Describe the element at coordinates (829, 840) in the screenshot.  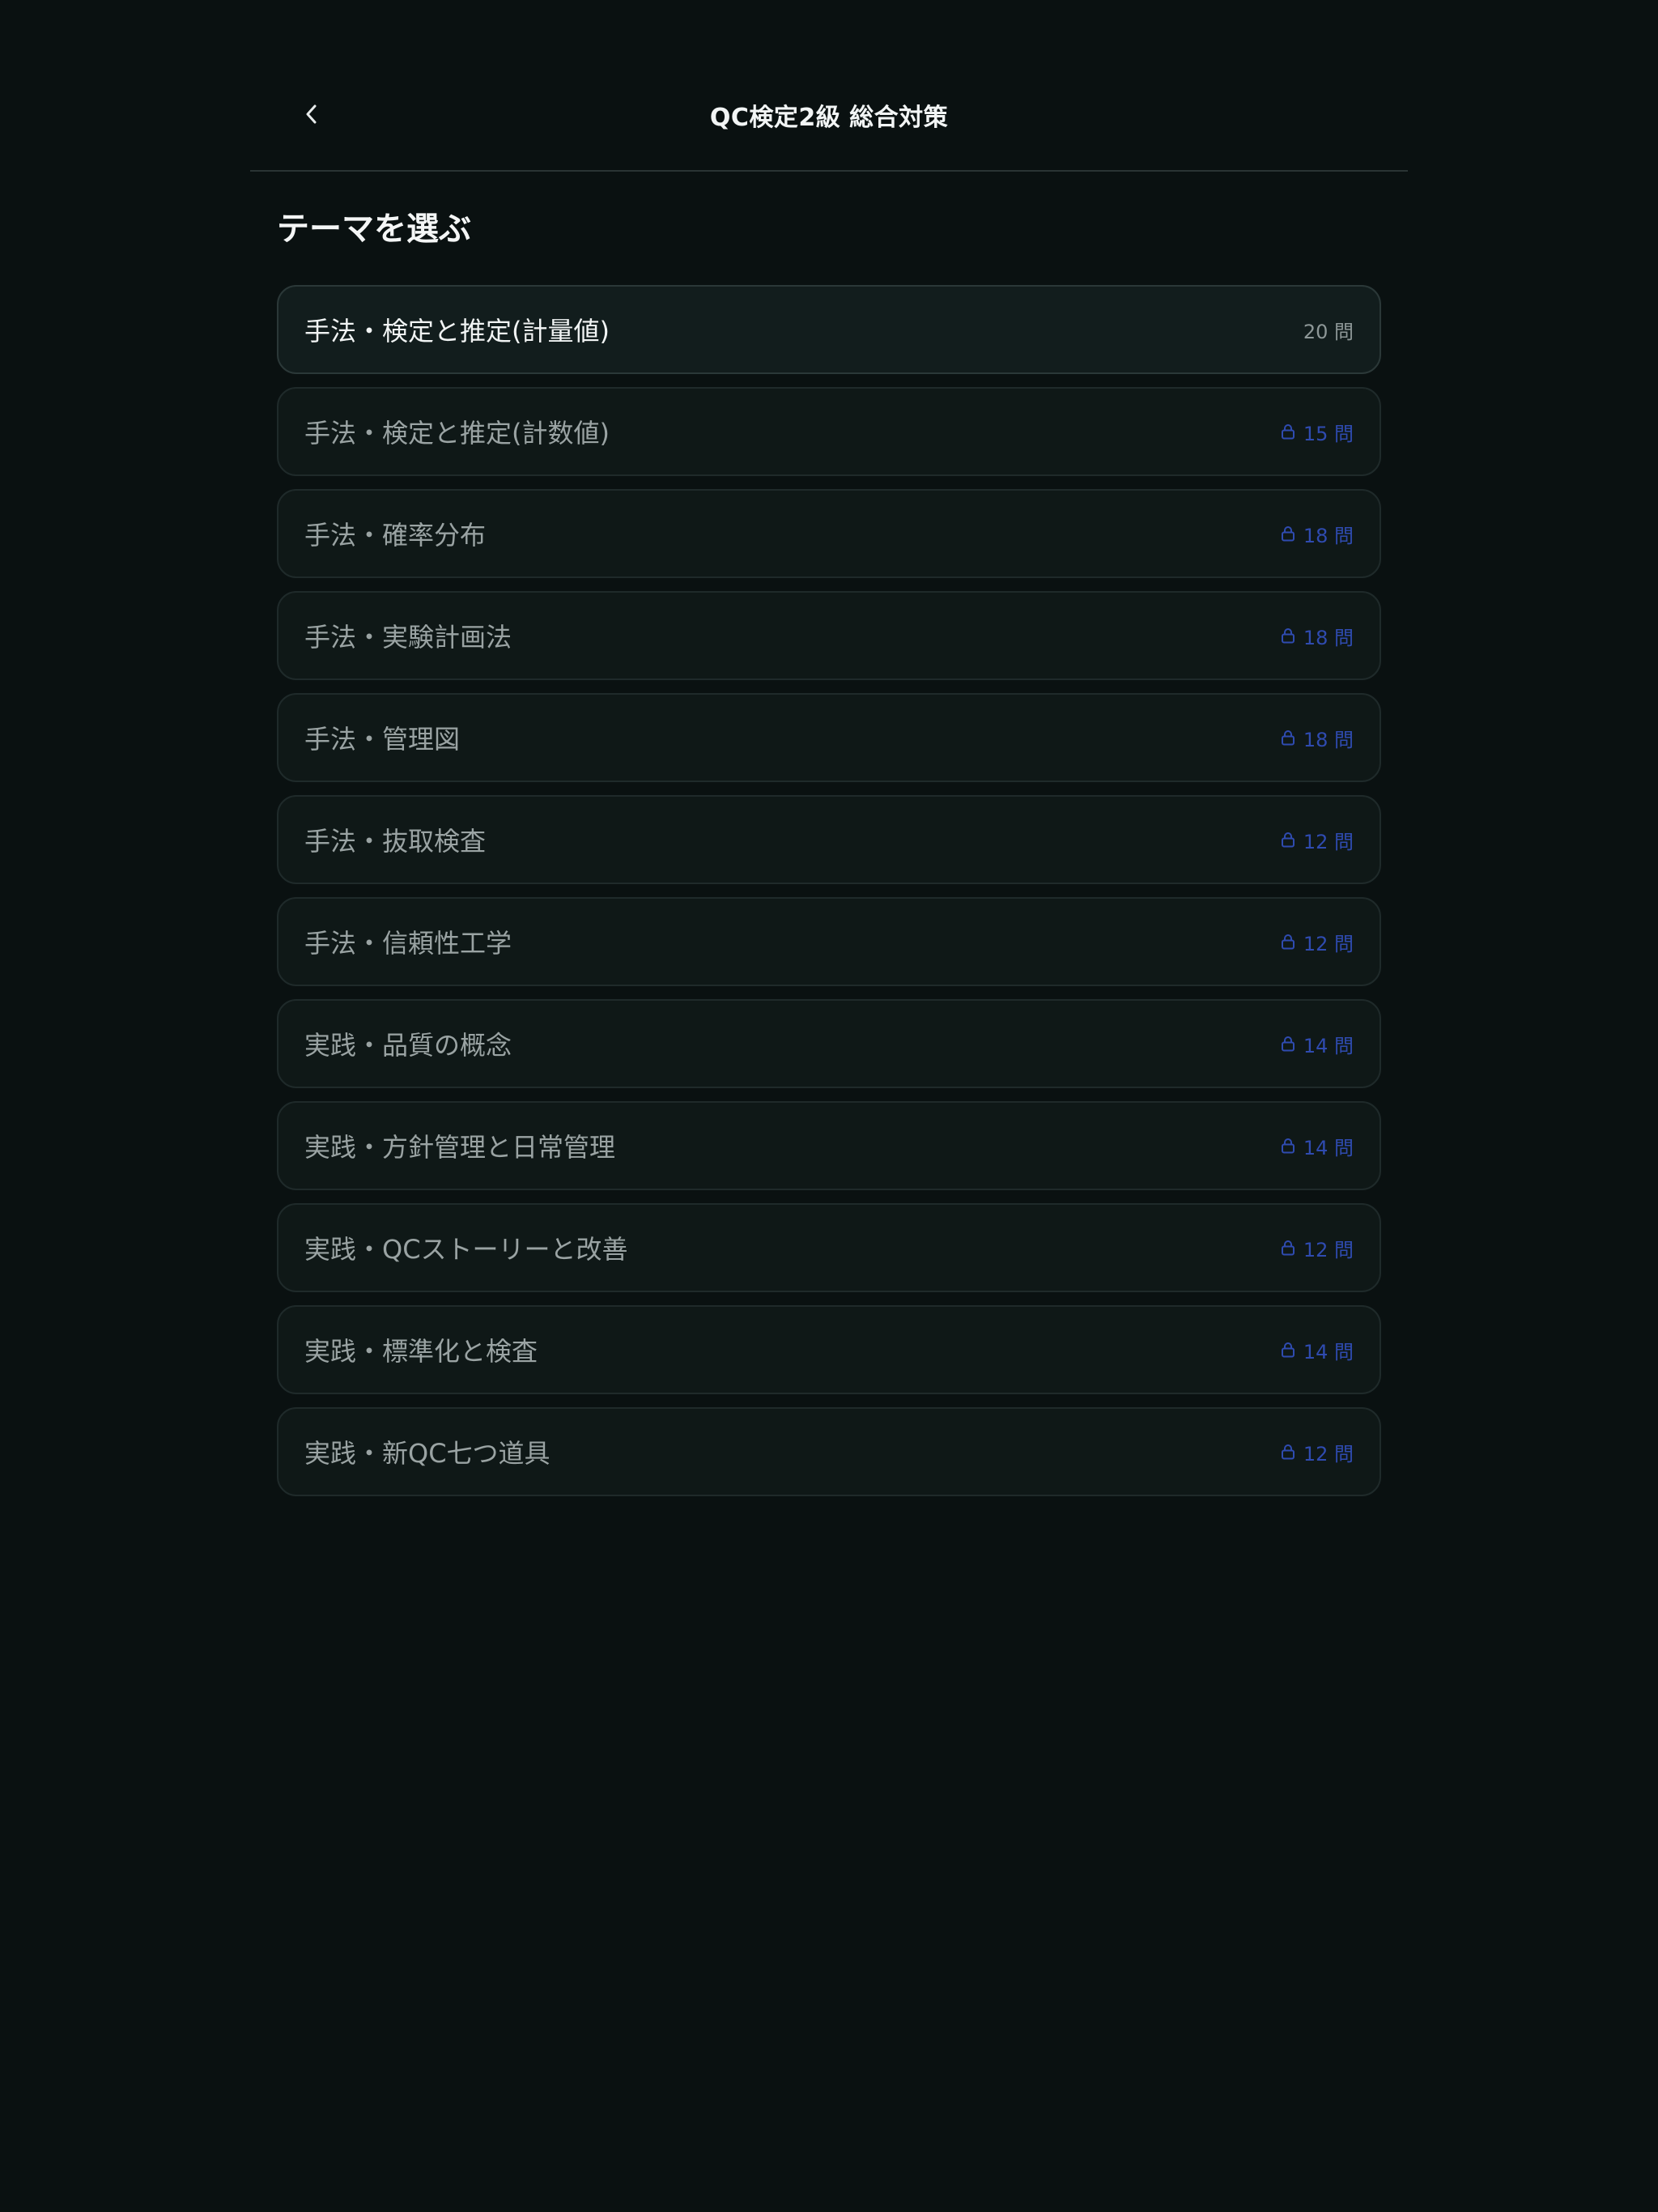
I see `theme-item: 手法・抜取検査 12 問` at that location.